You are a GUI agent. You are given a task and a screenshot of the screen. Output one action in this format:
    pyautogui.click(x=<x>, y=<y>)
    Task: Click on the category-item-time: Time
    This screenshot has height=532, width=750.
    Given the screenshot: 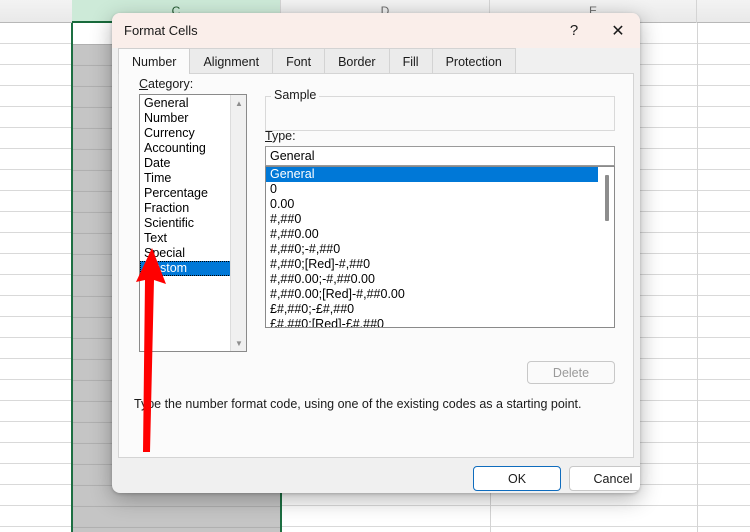 What is the action you would take?
    pyautogui.click(x=185, y=178)
    